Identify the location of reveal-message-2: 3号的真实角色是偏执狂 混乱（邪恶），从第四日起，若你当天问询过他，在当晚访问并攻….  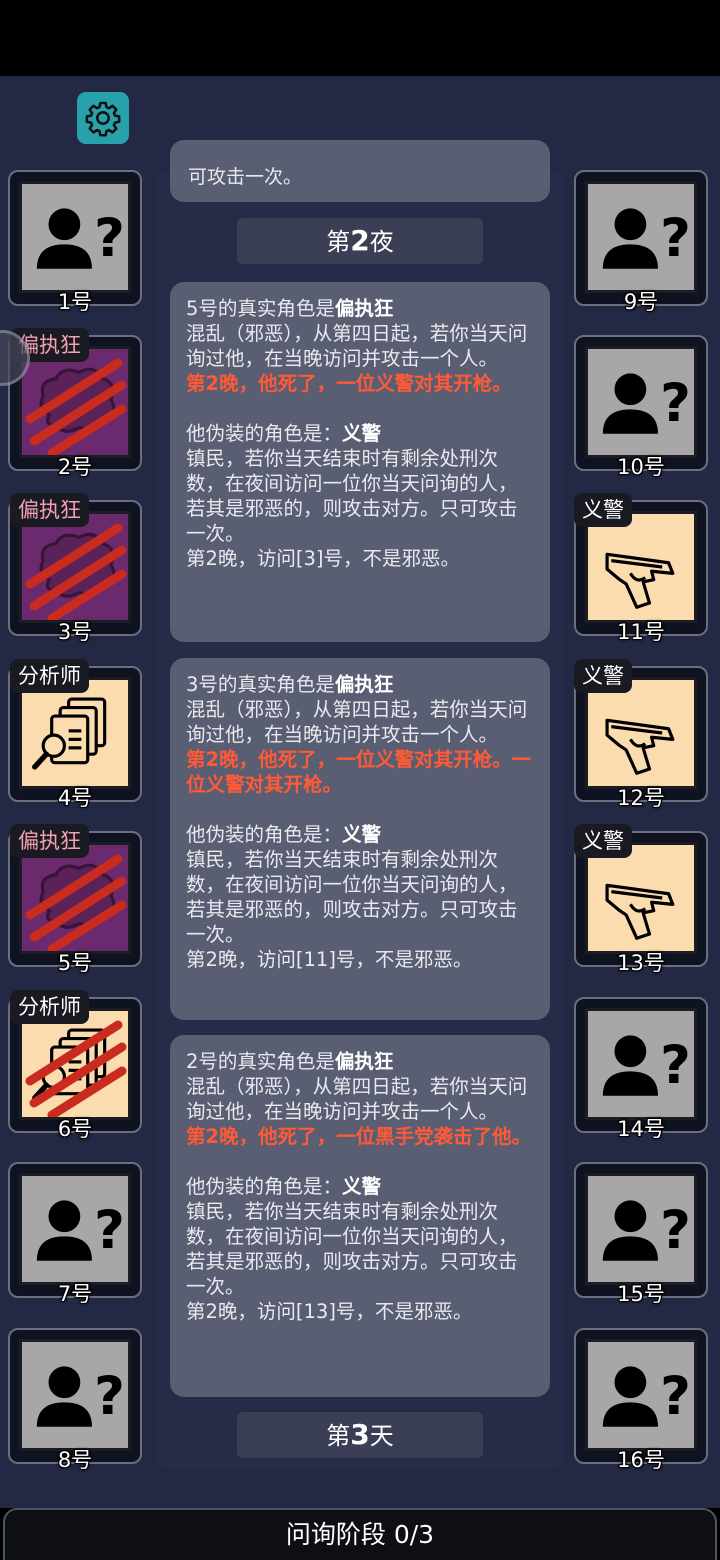
(360, 839).